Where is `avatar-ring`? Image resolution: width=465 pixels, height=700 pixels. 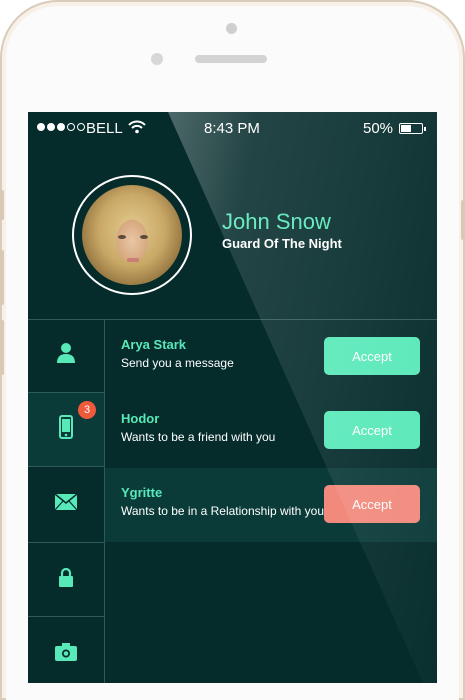 avatar-ring is located at coordinates (132, 235).